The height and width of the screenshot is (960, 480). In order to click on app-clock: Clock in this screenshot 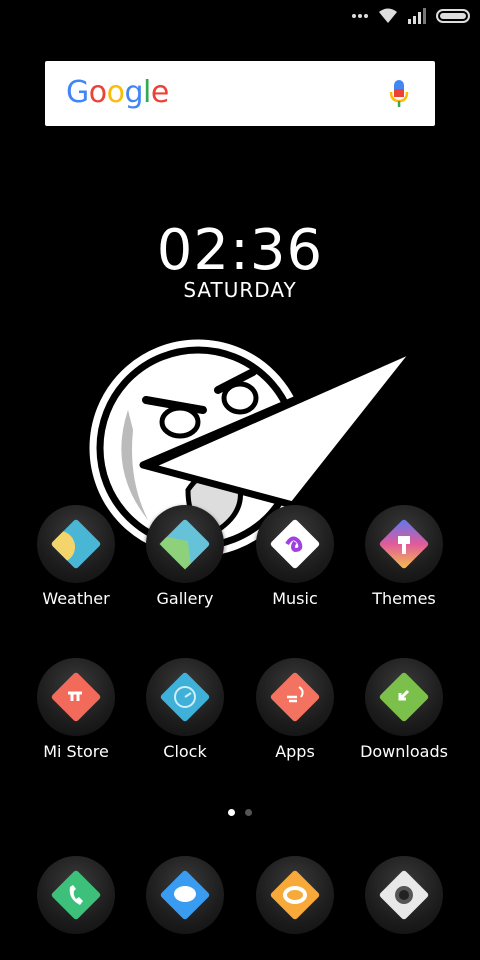, I will do `click(185, 709)`.